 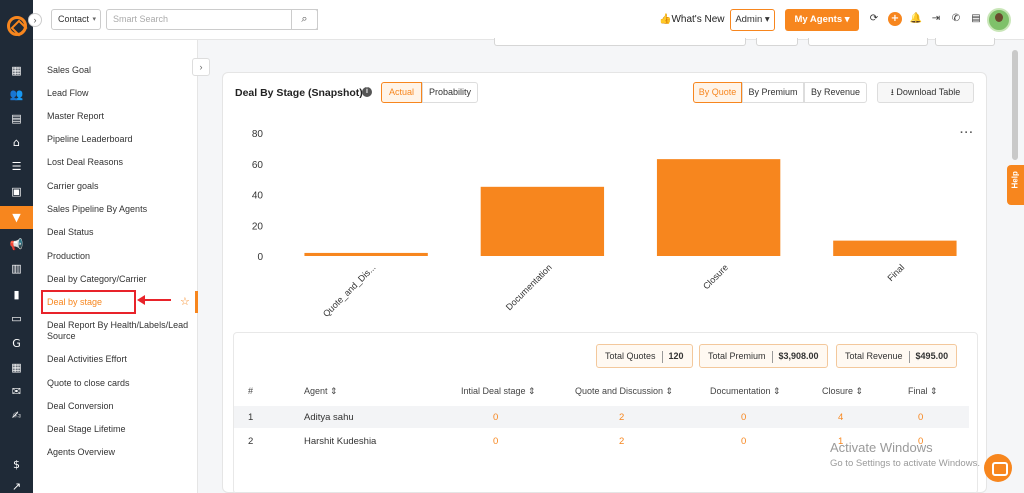 What do you see at coordinates (745, 391) in the screenshot?
I see `col-header-documentation: Documentation ⇕` at bounding box center [745, 391].